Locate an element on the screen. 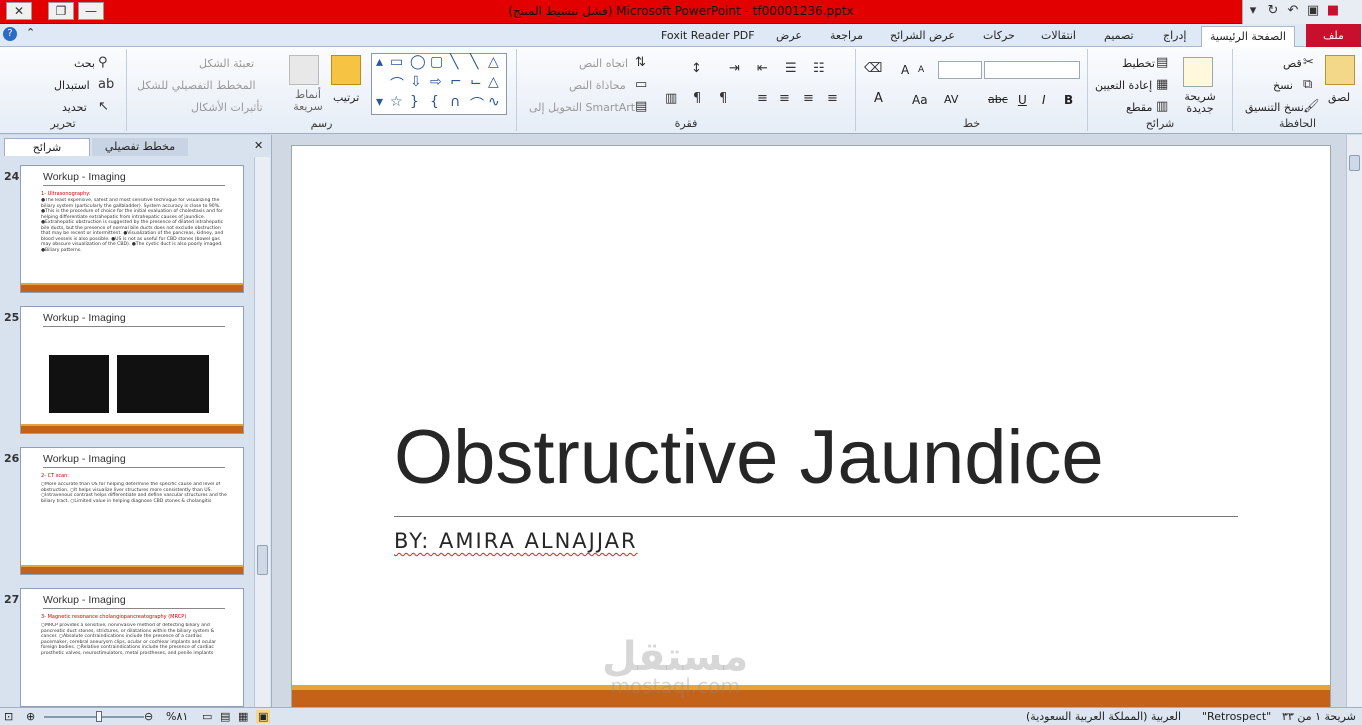 This screenshot has height=725, width=1362. shape-scroll-icon: ▴ is located at coordinates (379, 62).